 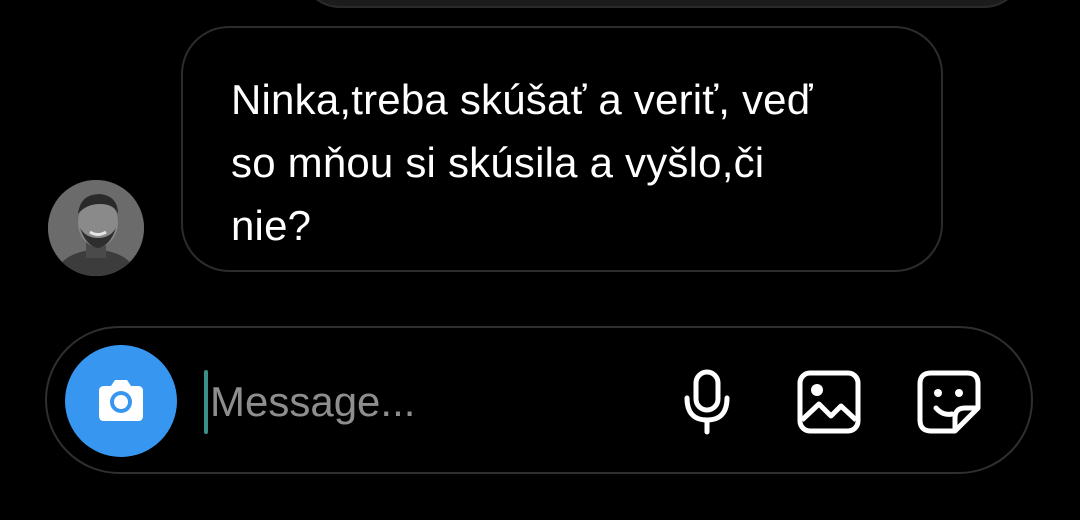 I want to click on image-gallery-icon, so click(x=829, y=402).